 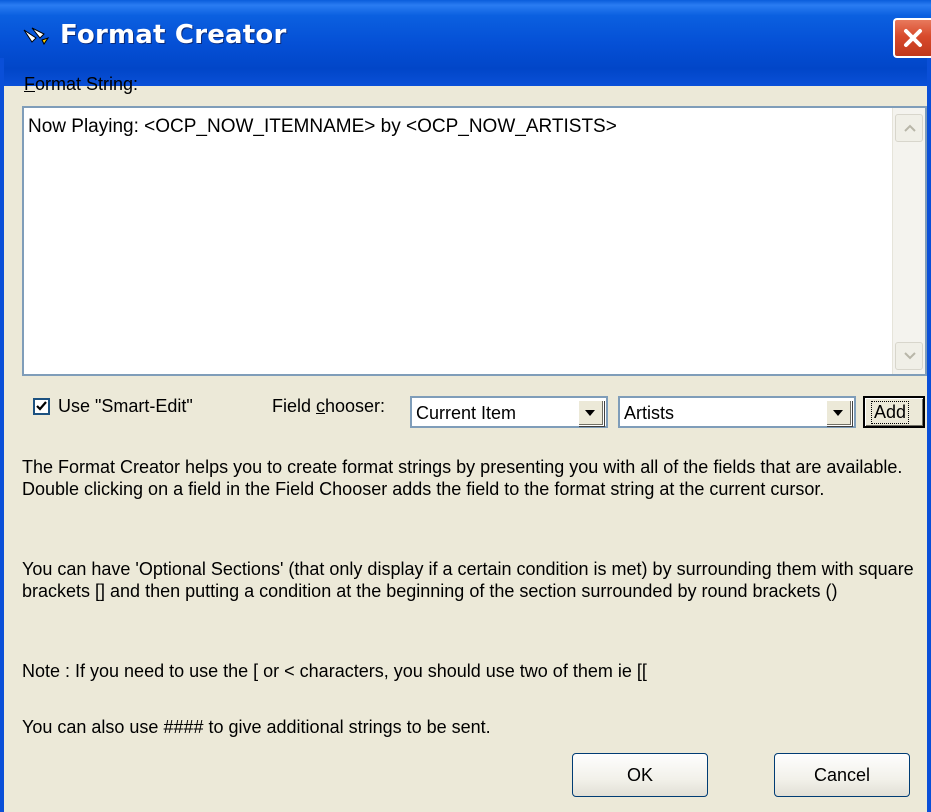 What do you see at coordinates (29, 84) in the screenshot?
I see `format-string-label-hotkey: F` at bounding box center [29, 84].